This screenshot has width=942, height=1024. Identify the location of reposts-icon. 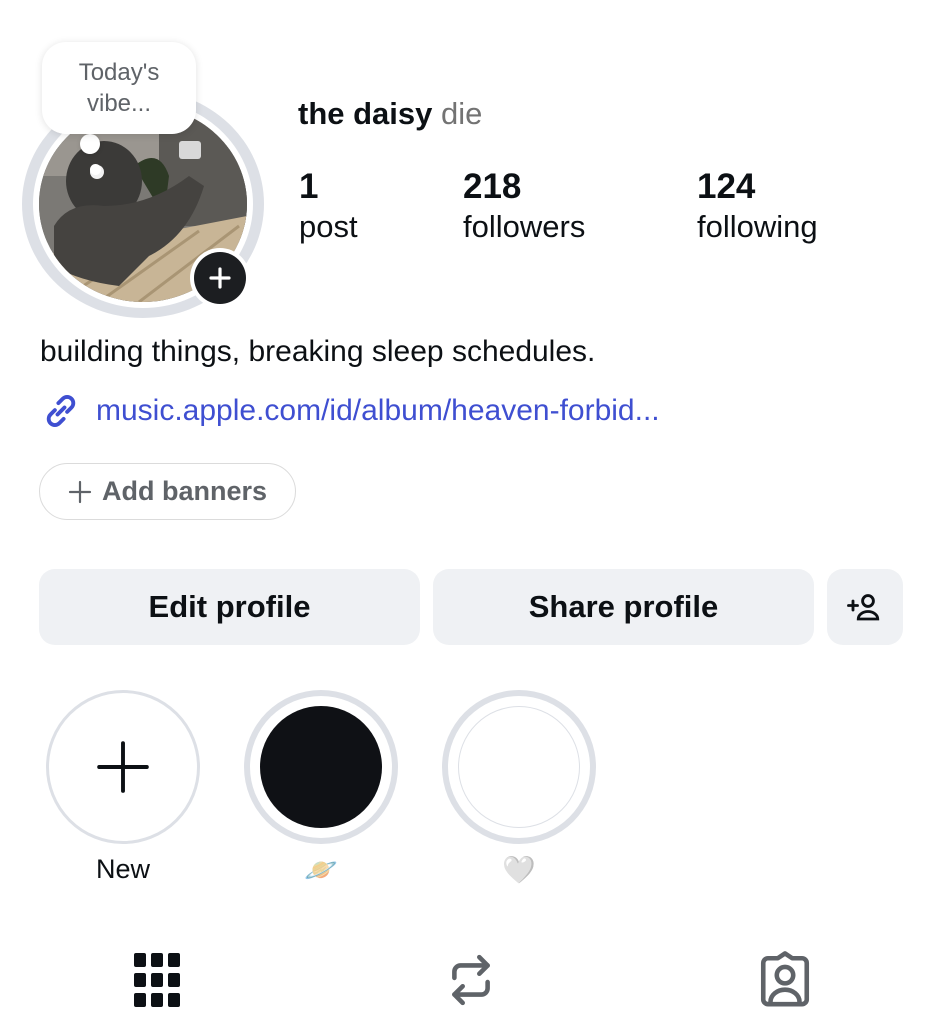
(471, 980).